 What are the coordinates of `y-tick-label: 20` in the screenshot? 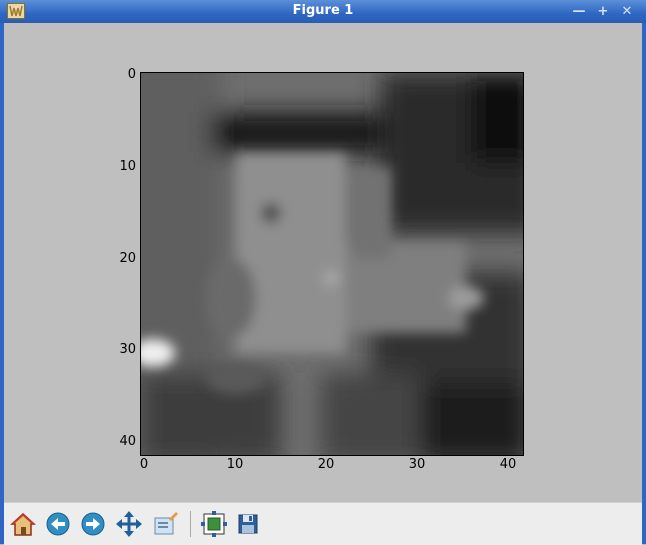 It's located at (127, 258).